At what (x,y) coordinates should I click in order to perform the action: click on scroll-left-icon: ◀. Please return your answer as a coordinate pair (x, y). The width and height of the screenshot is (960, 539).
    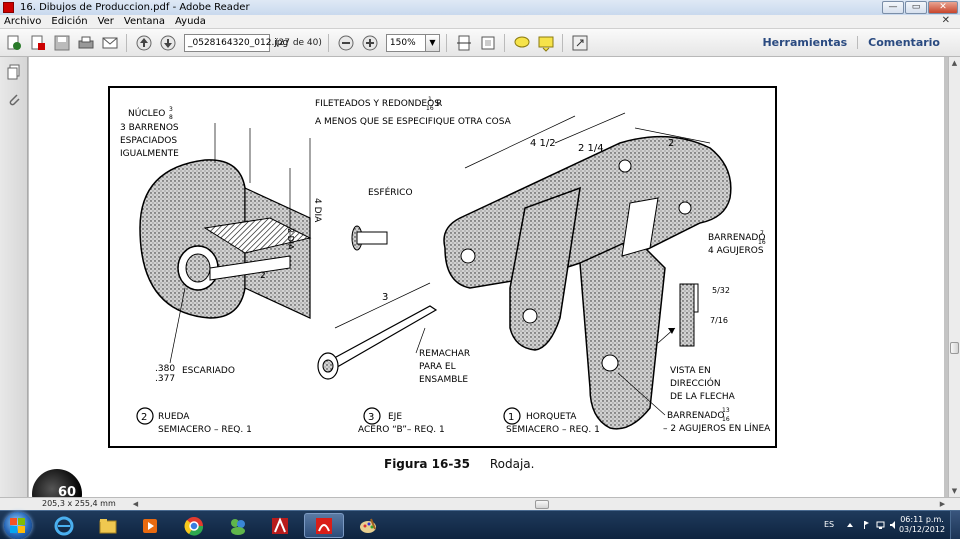
    Looking at the image, I should click on (135, 504).